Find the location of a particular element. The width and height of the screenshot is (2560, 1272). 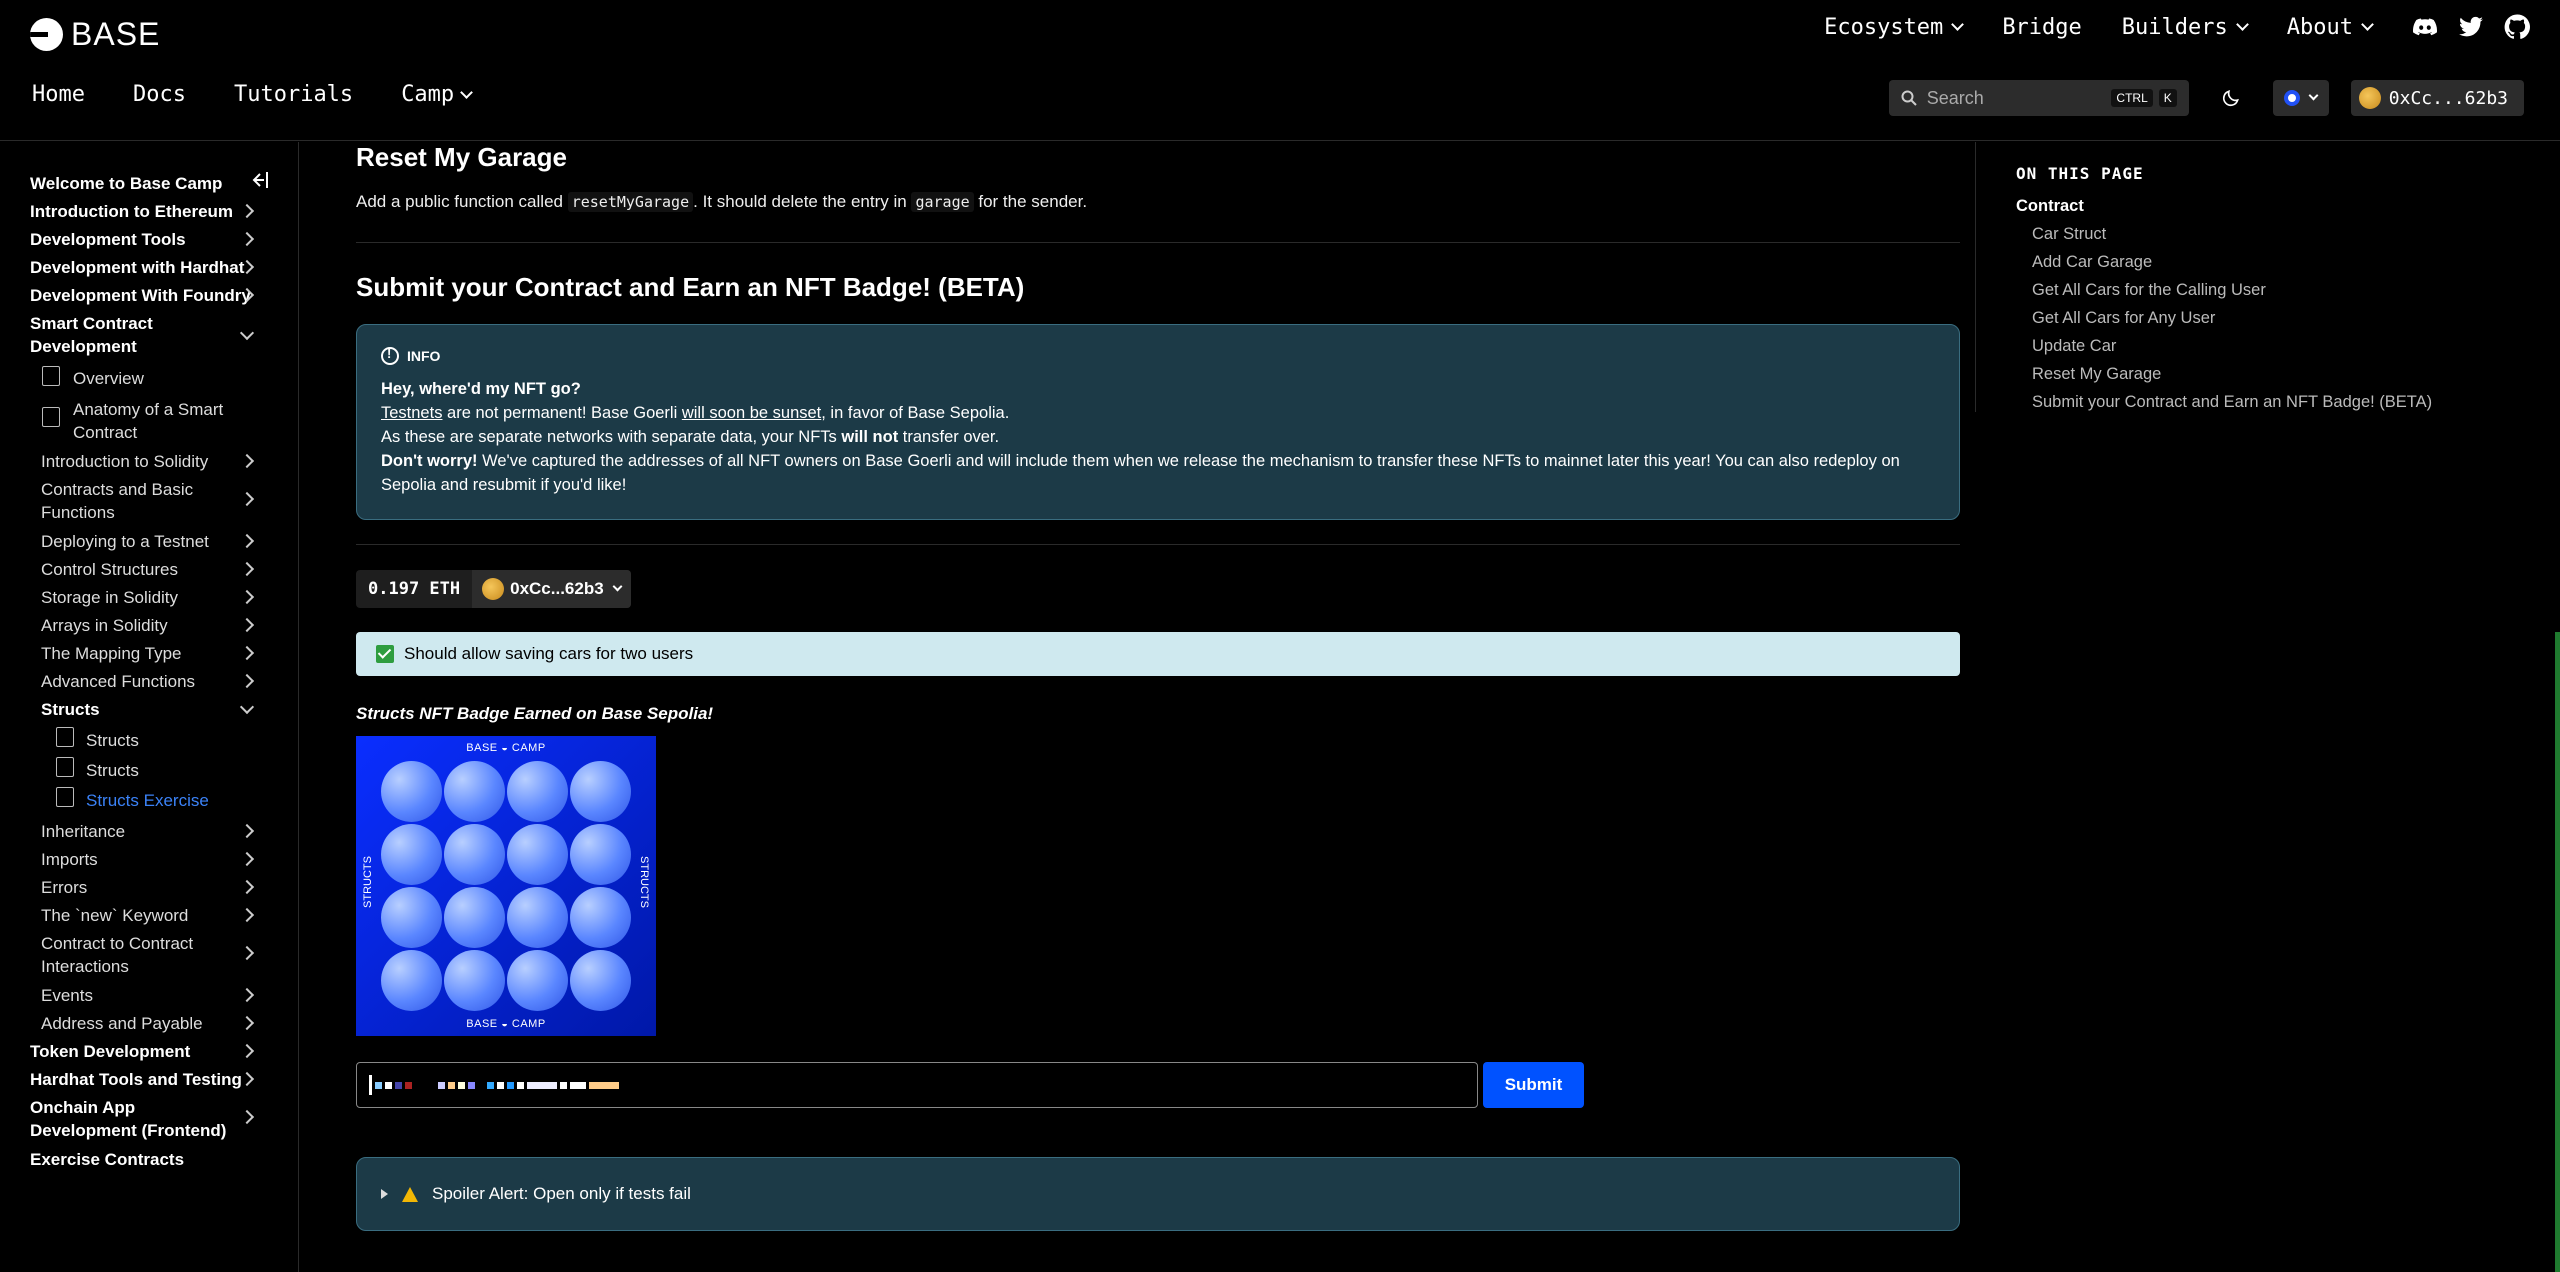

scrollbar is located at coordinates (2557, 952).